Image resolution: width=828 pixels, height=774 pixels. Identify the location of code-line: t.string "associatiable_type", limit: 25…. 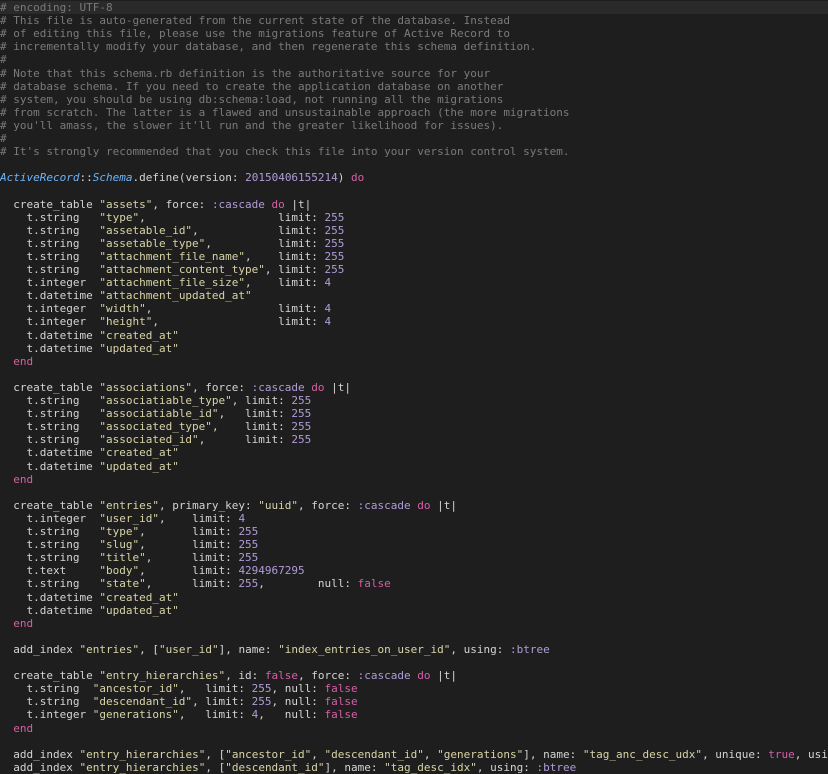
(414, 400).